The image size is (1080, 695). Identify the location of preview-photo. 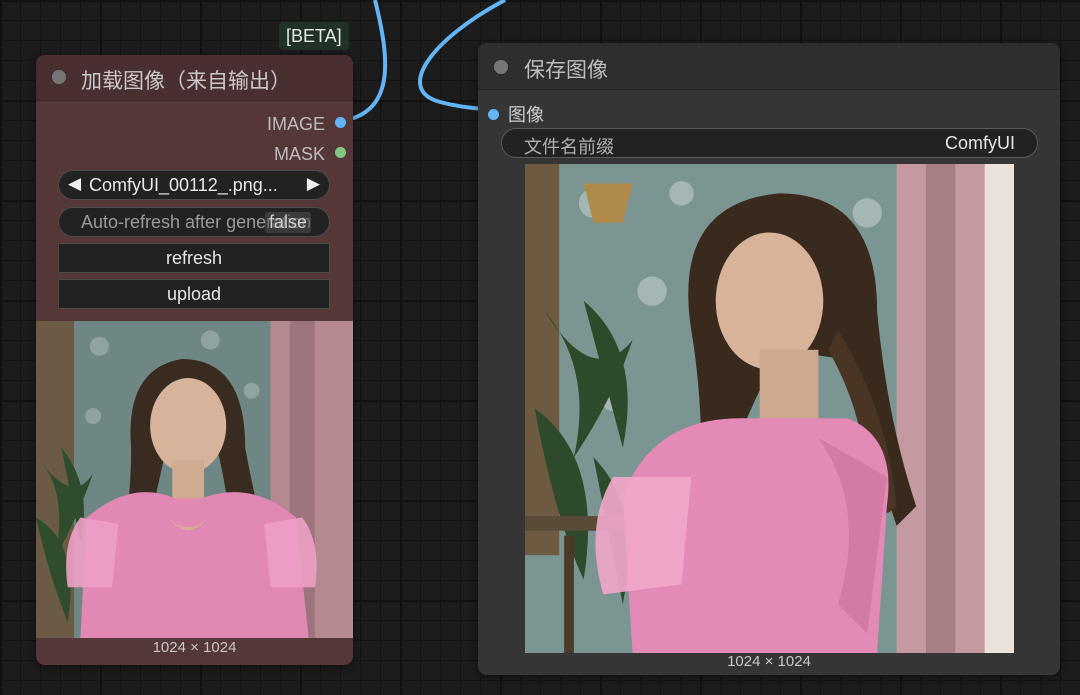
(194, 479).